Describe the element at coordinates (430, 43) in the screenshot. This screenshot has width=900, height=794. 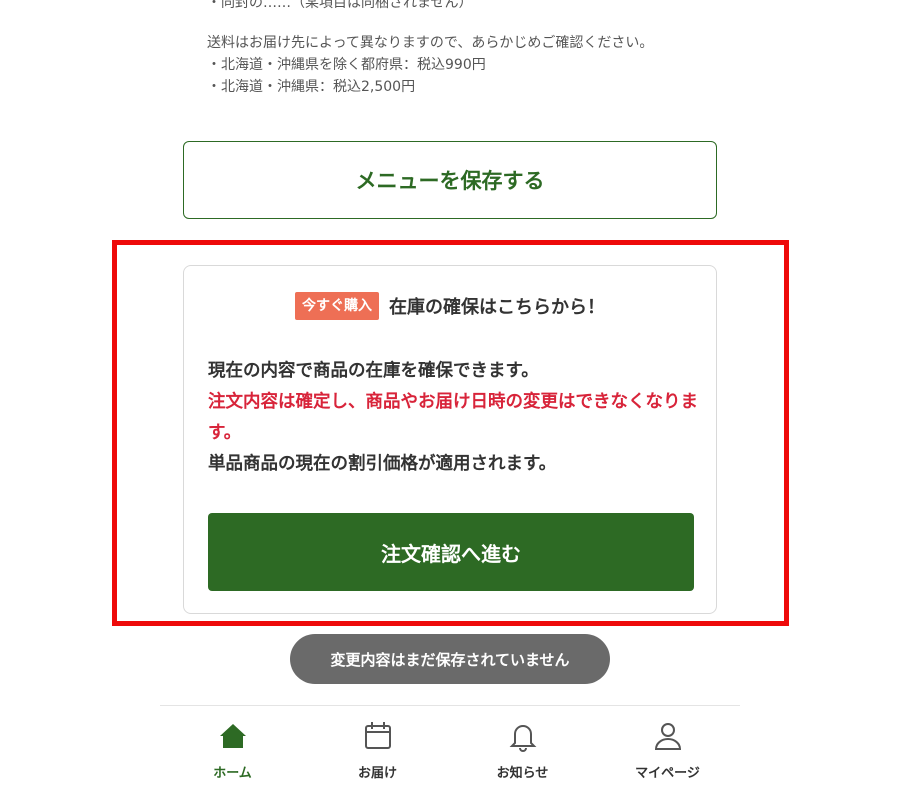
I see `shipping-note: 送料はお届け先によって異なりますので、あらかじめご確認ください。` at that location.